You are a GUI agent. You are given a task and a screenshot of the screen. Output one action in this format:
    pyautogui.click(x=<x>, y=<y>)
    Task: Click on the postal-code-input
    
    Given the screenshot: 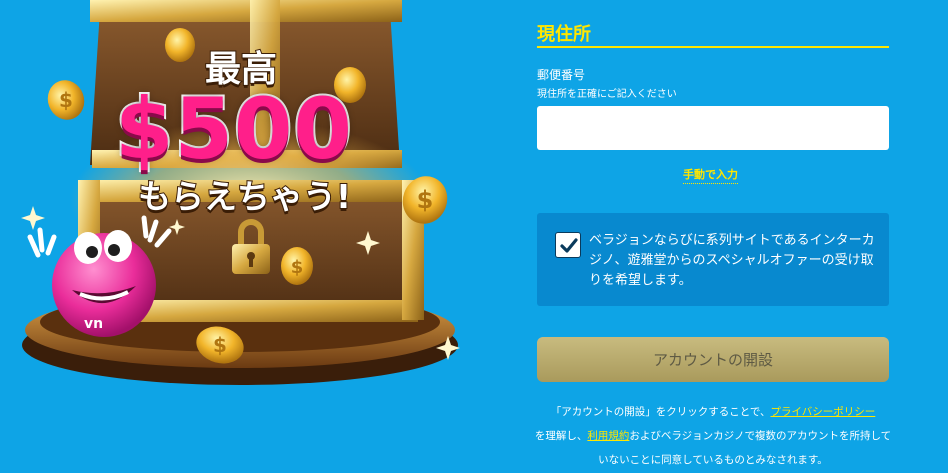 What is the action you would take?
    pyautogui.click(x=713, y=128)
    